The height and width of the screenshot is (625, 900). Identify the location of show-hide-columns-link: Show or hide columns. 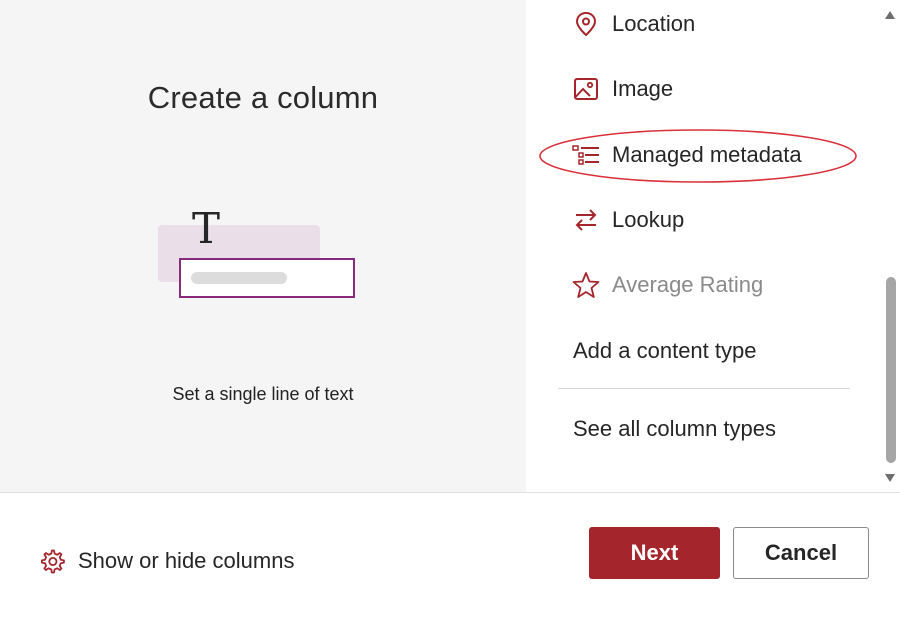
(166, 561).